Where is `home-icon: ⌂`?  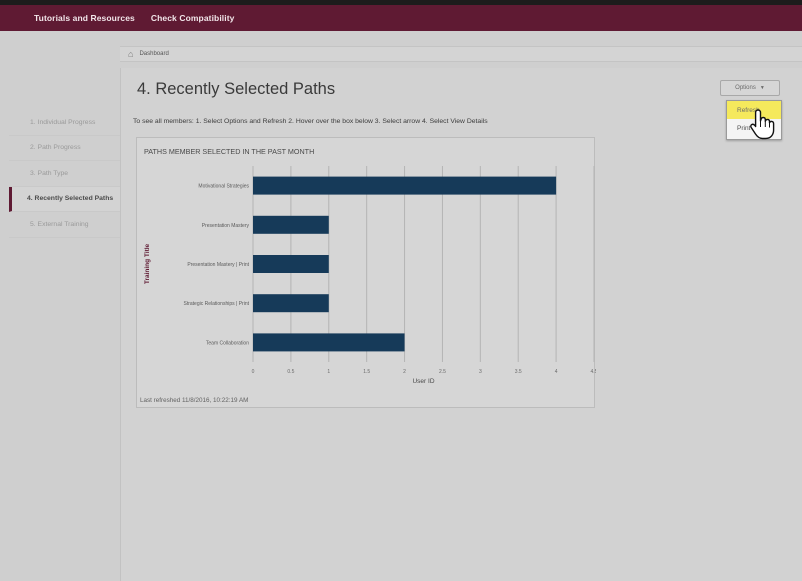
home-icon: ⌂ is located at coordinates (130, 54).